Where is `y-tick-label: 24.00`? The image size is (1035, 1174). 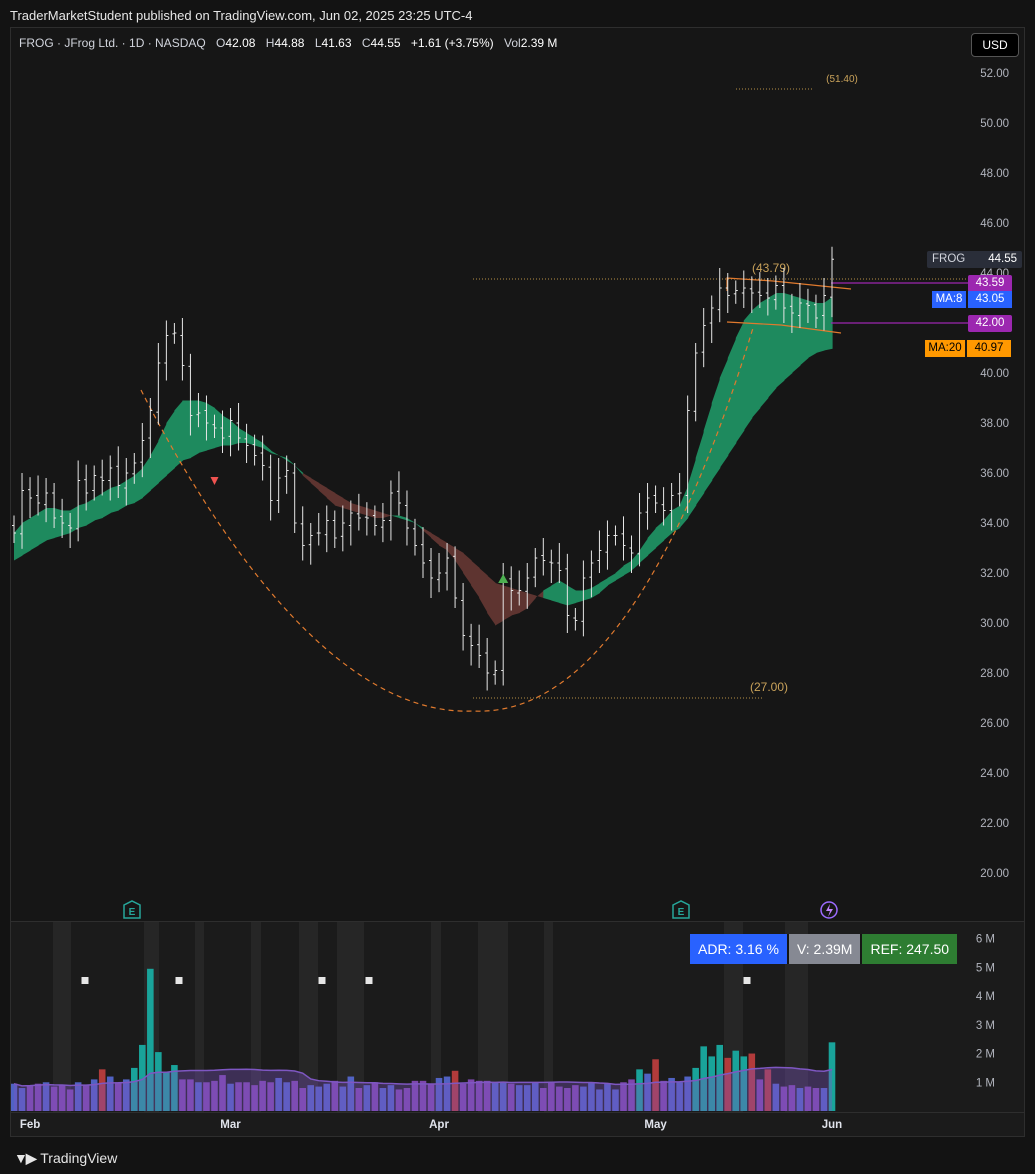
y-tick-label: 24.00 is located at coordinates (994, 774).